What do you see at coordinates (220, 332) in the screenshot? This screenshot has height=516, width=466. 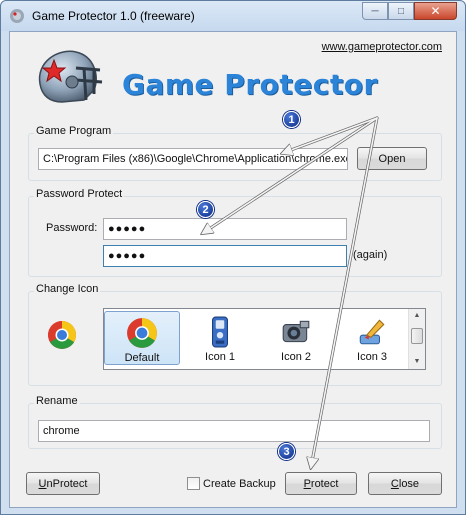 I see `xbox-controller-icon` at bounding box center [220, 332].